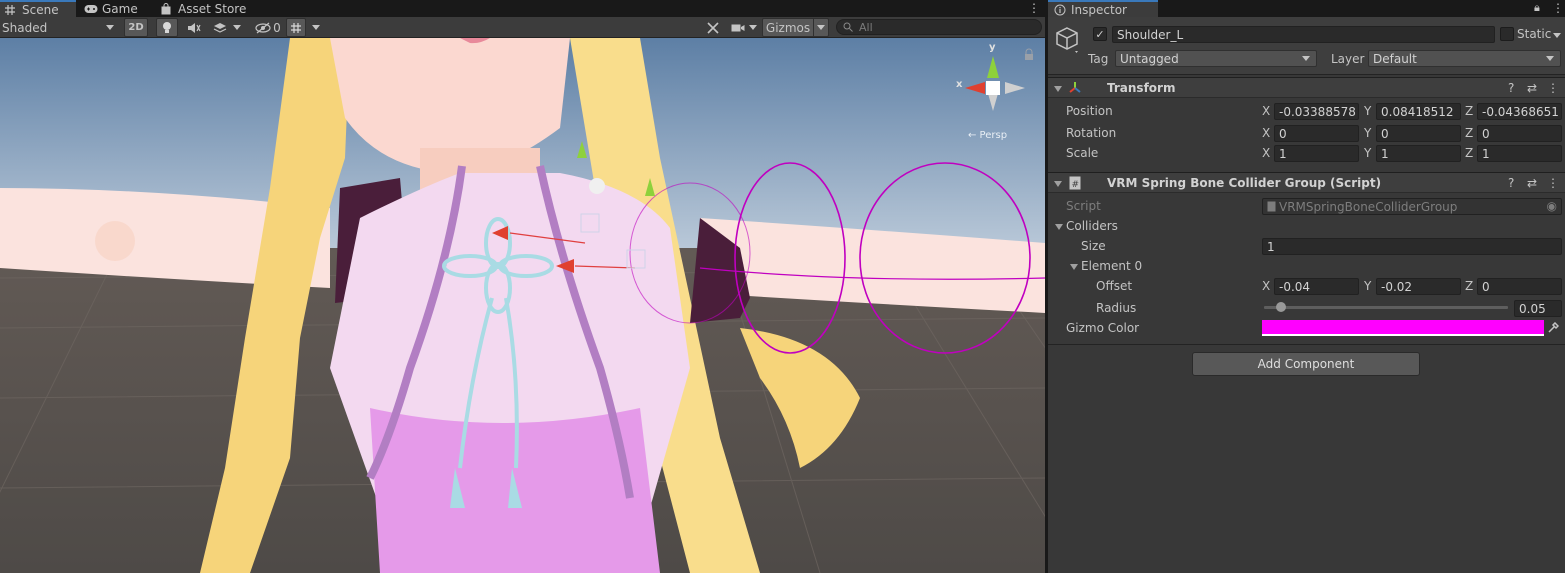  I want to click on active-checkbox: ✓, so click(1100, 34).